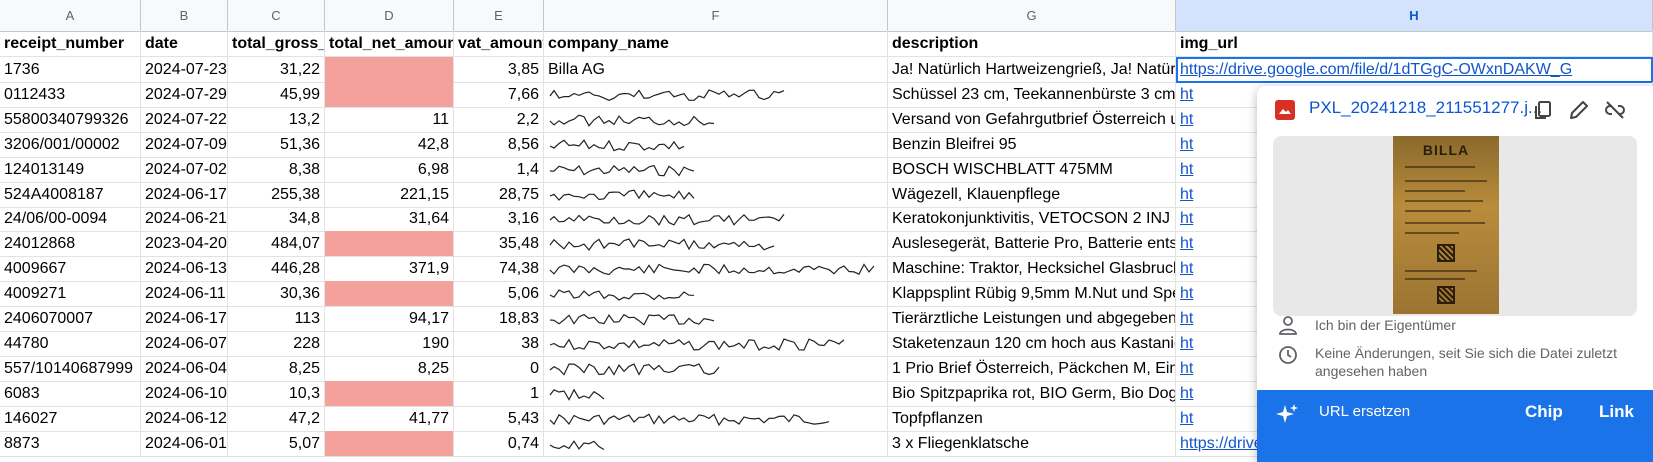 This screenshot has height=462, width=1653. I want to click on cell-vat: 0, so click(499, 368).